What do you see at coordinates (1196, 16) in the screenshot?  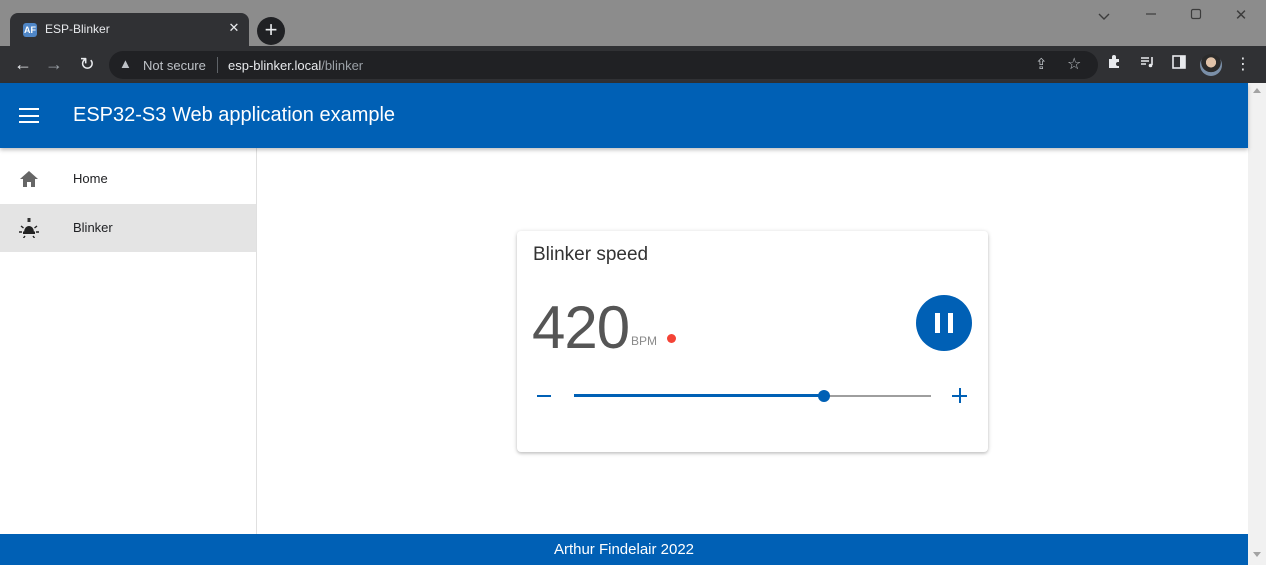 I see `maximize-button` at bounding box center [1196, 16].